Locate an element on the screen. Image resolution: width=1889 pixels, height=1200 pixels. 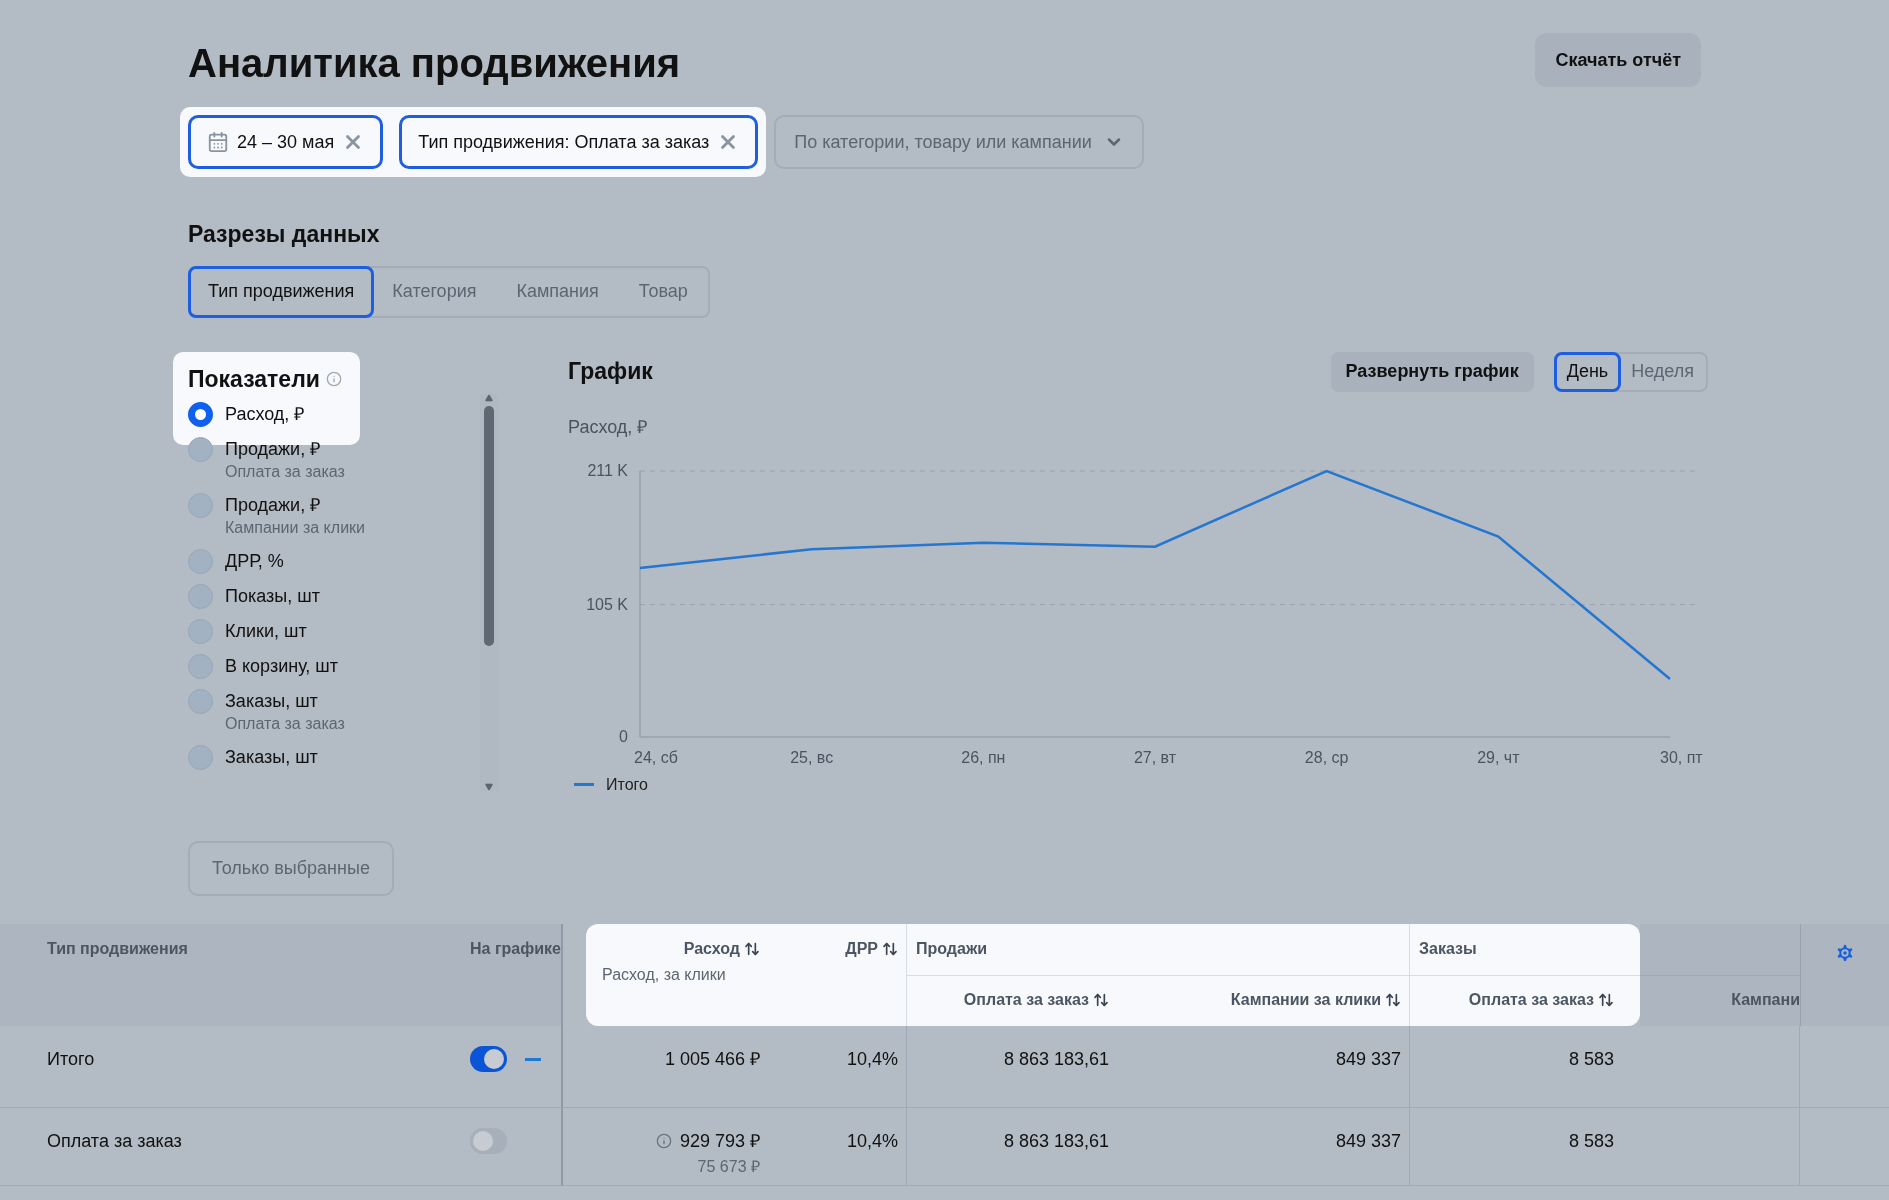
panel-title: График is located at coordinates (610, 372).